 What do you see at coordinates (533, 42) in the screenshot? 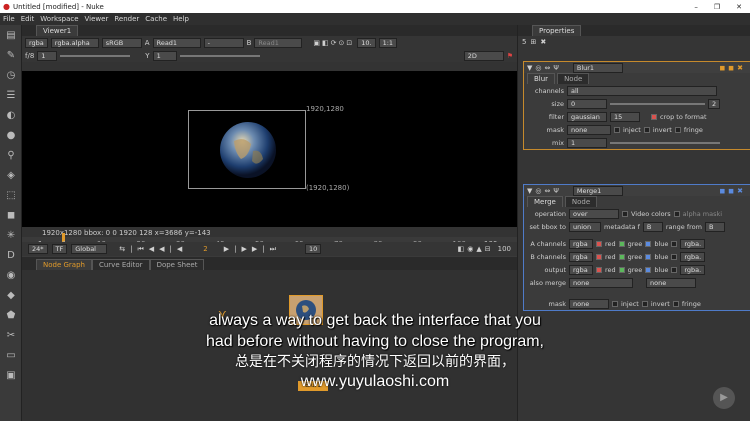
I see `properties-lock-icon: ⊞` at bounding box center [533, 42].